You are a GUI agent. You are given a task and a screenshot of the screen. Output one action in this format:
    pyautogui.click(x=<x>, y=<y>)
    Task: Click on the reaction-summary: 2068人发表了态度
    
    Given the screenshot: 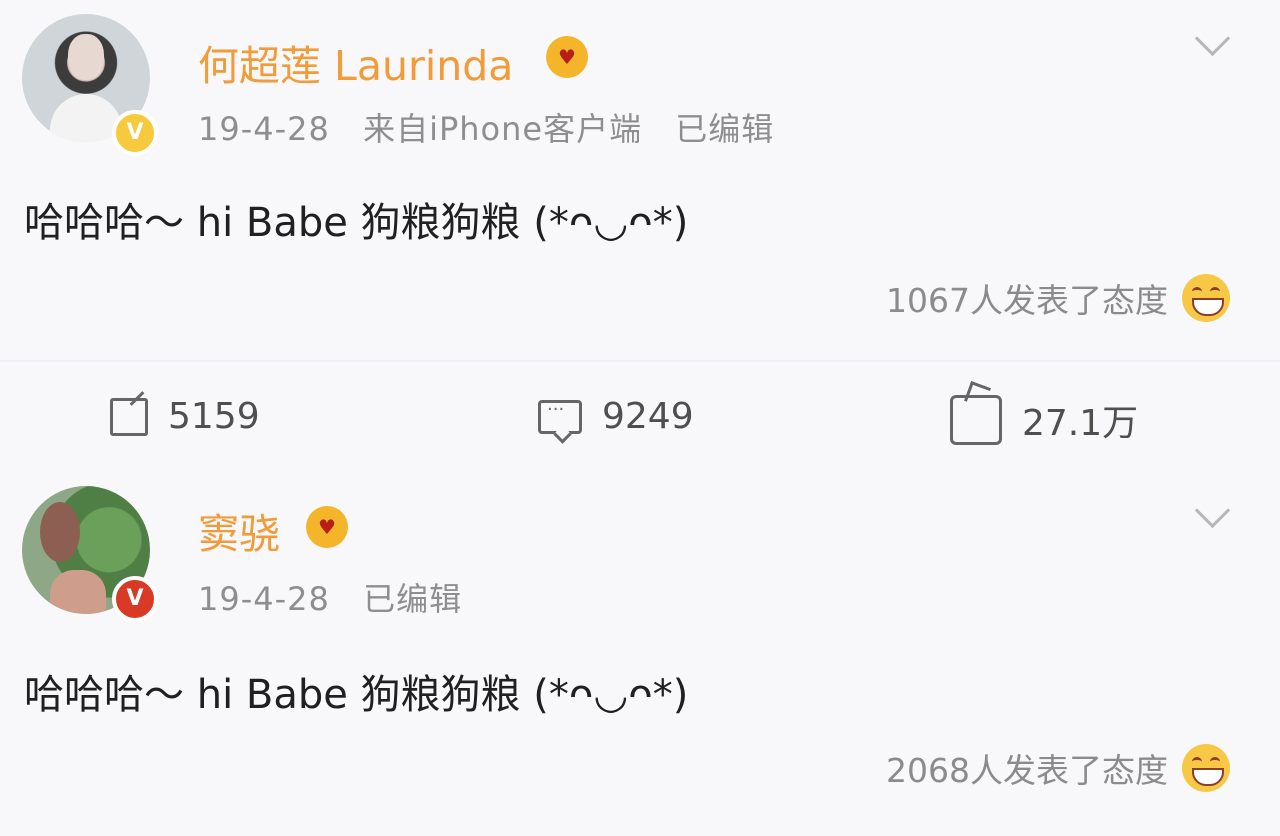 What is the action you would take?
    pyautogui.click(x=1058, y=768)
    